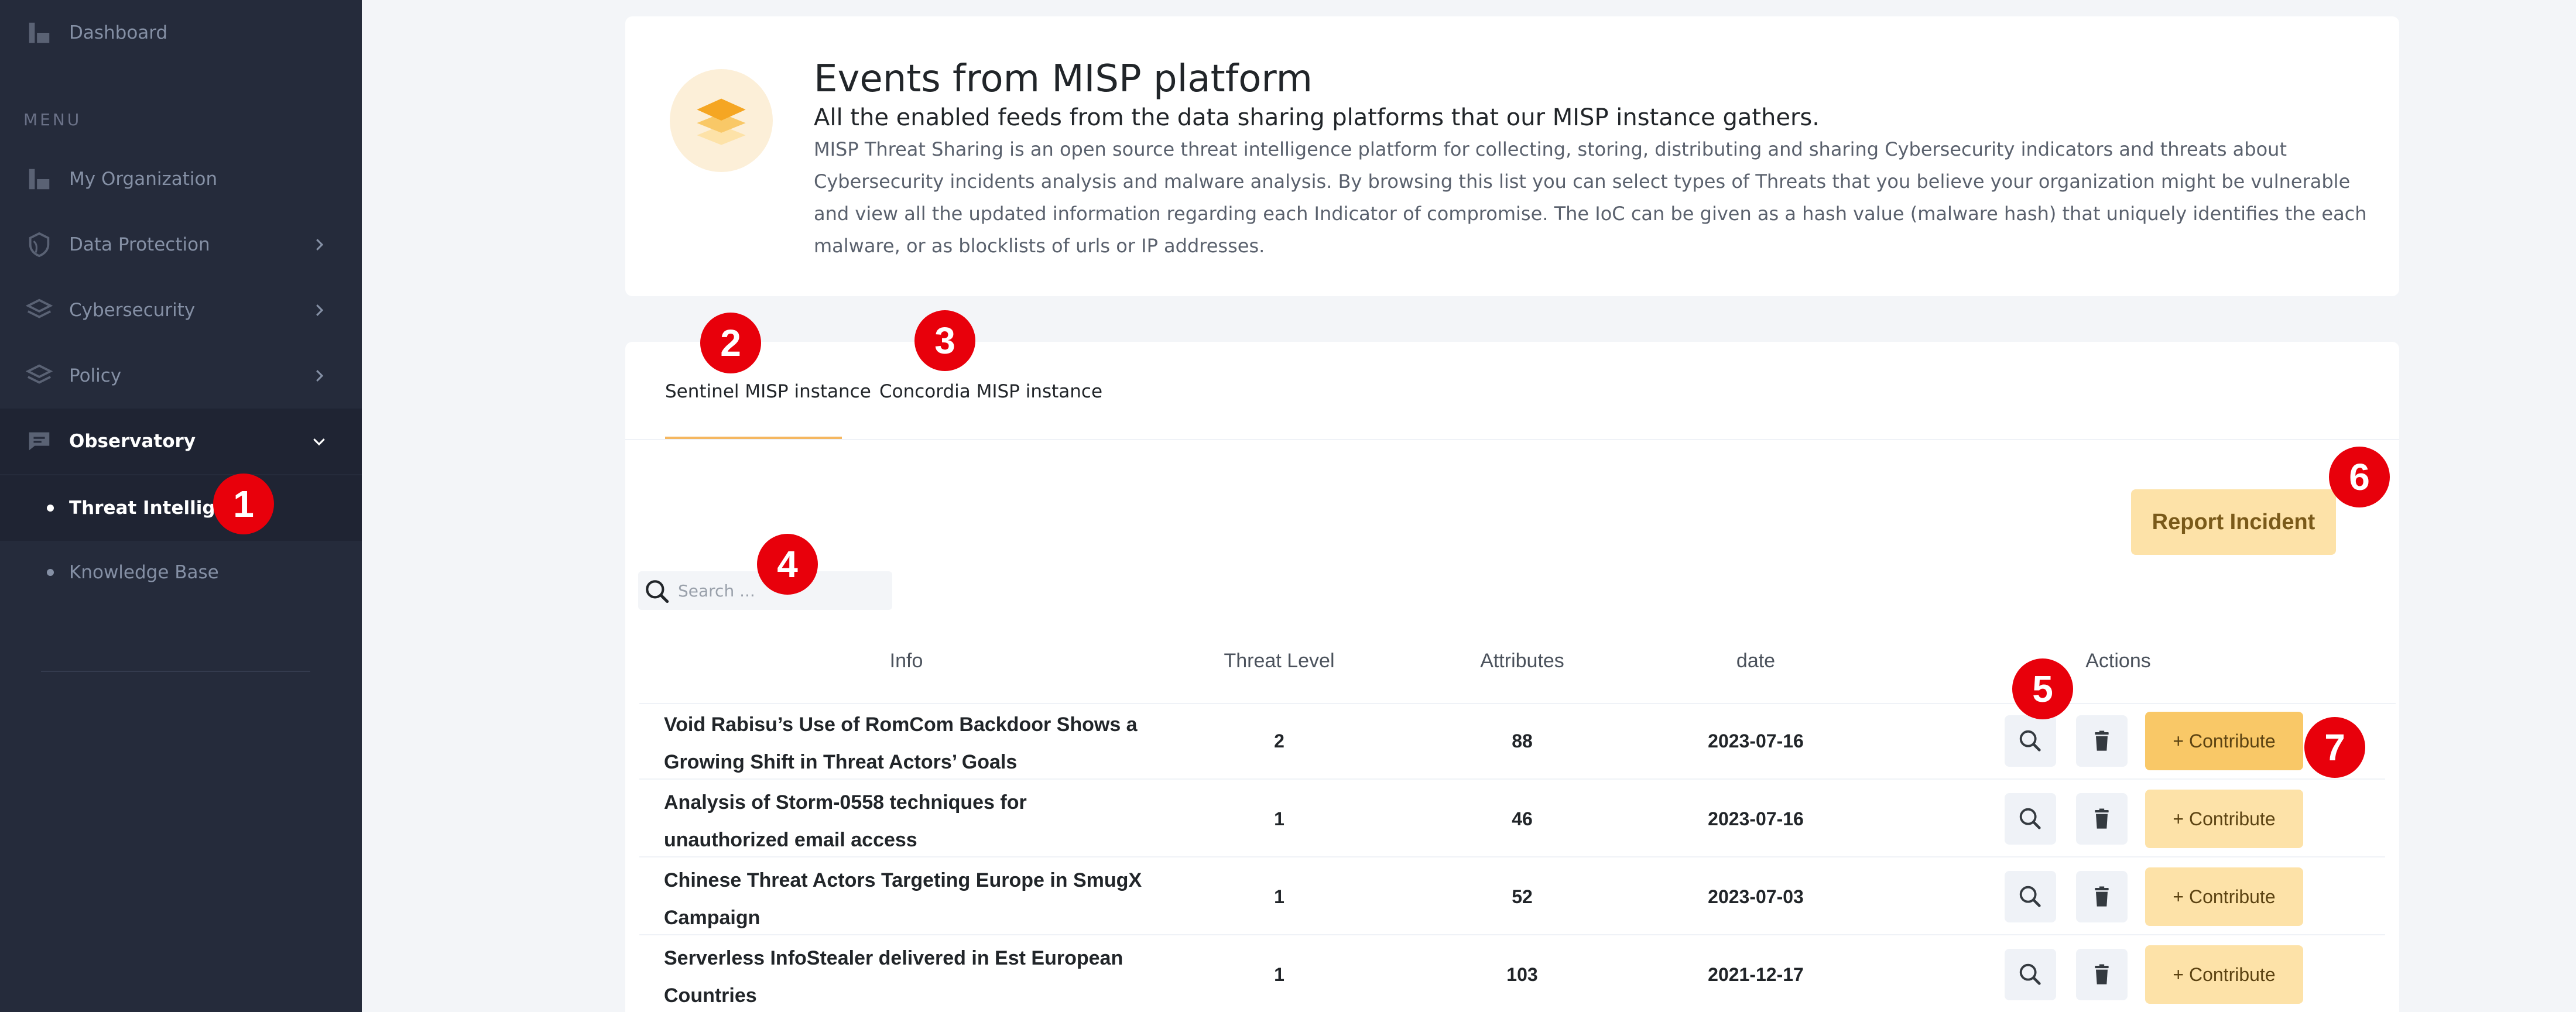  Describe the element at coordinates (95, 376) in the screenshot. I see `sidebar-item-label: Policy` at that location.